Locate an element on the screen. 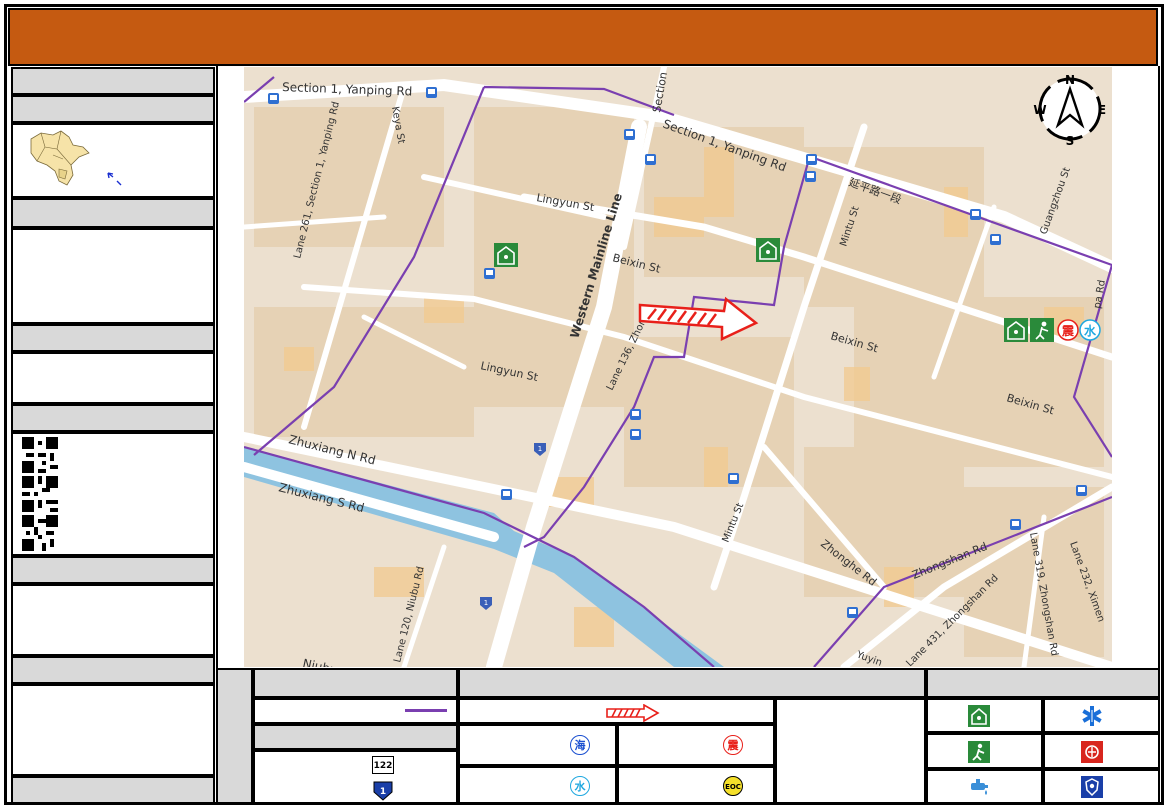 This screenshot has width=1170, height=810. legend-hazard-sea: 海 is located at coordinates (537, 745).